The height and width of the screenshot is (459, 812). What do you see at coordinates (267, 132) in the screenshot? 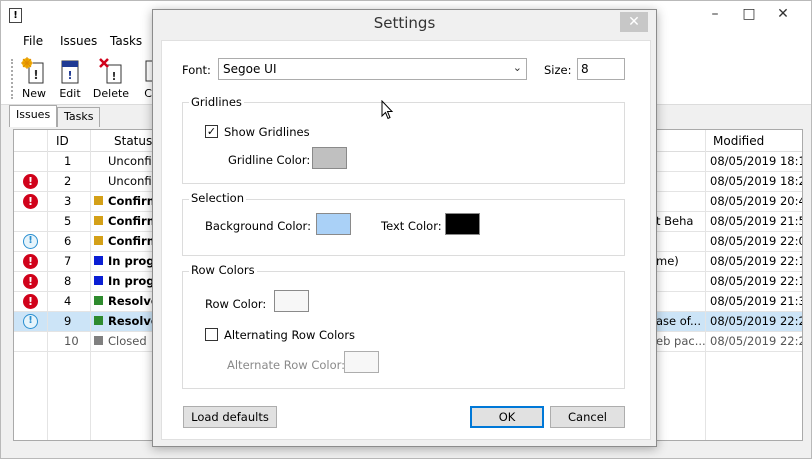
I see `show-gridlines-label: Show Gridlines` at bounding box center [267, 132].